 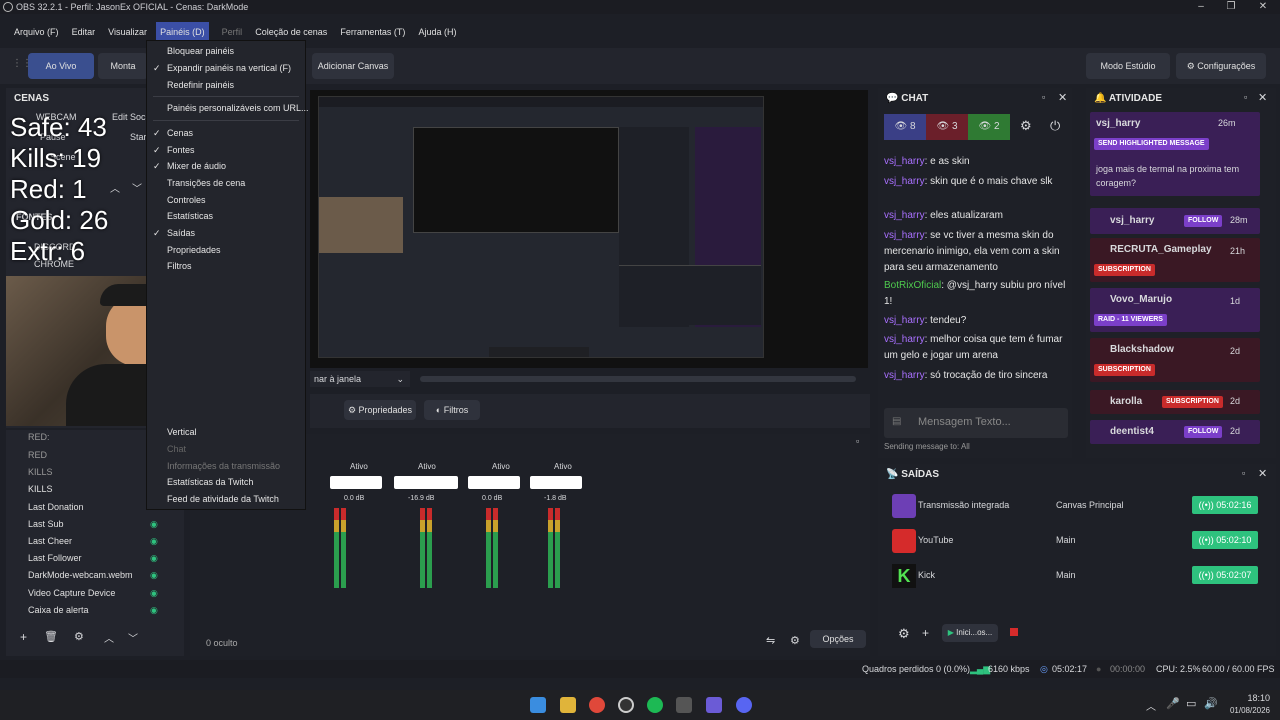 I want to click on menu-item-expand-vertical: Expandir painéis na vertical (F), so click(x=229, y=68).